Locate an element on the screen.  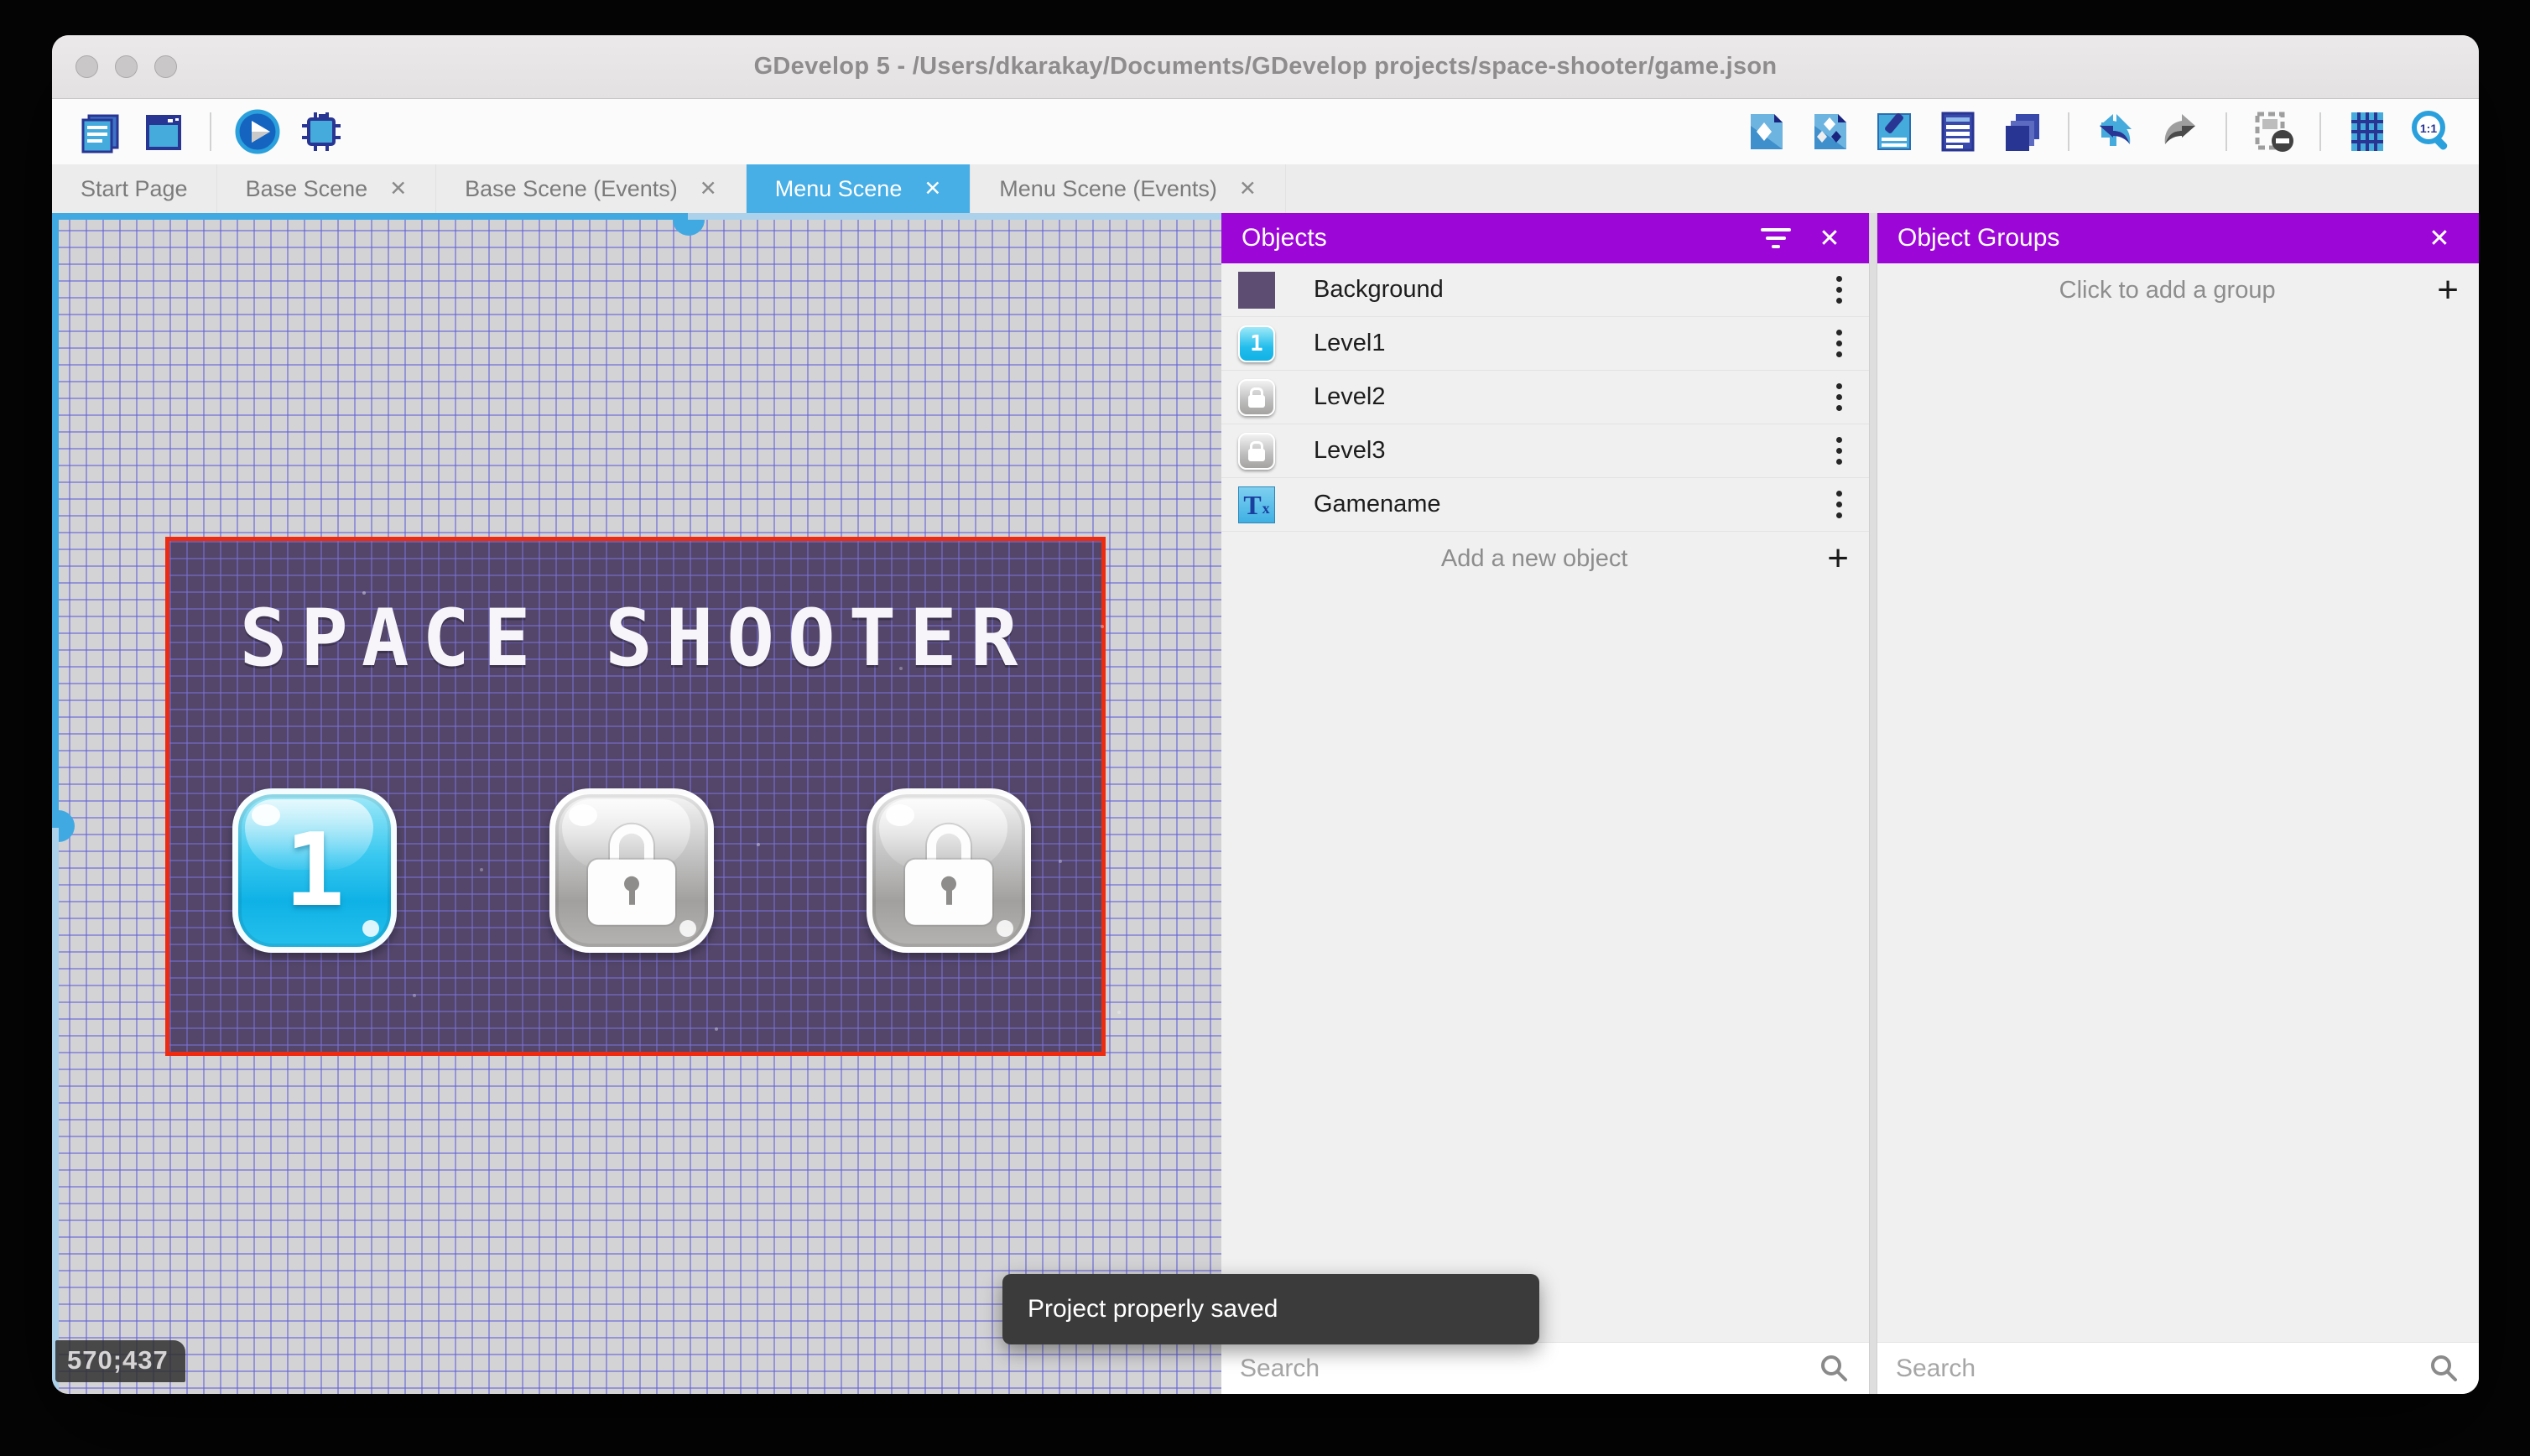
level3-thumbnail is located at coordinates (1256, 451).